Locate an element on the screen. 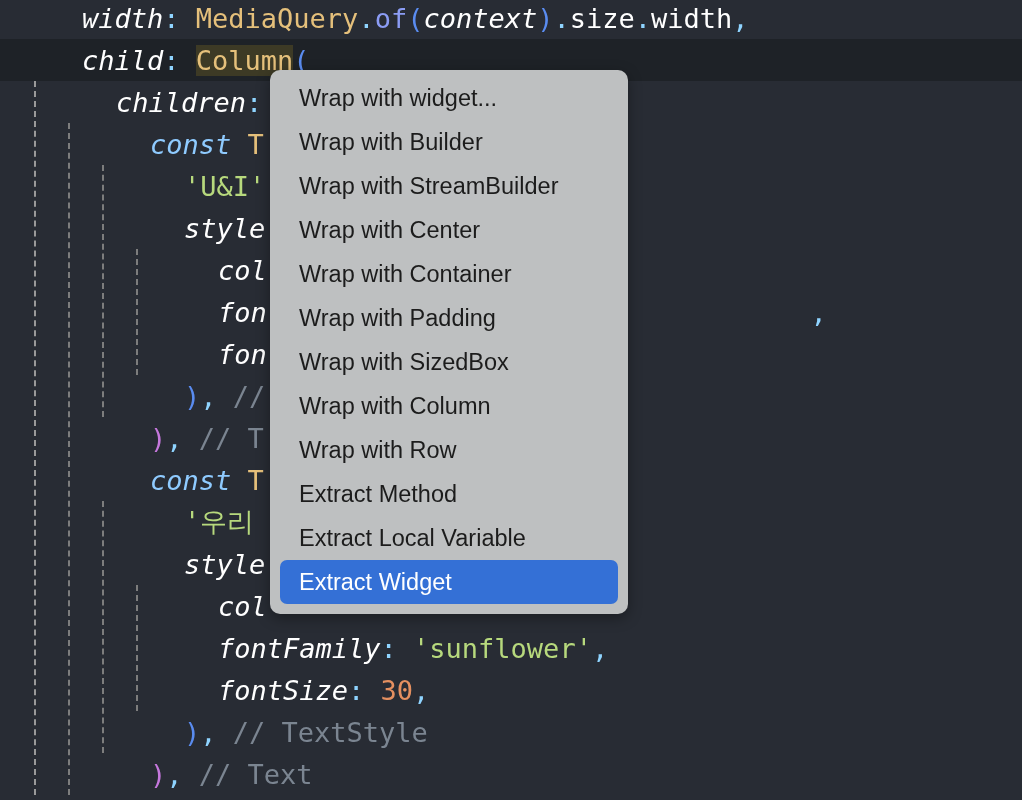 This screenshot has width=1022, height=800. highlighted-code-token: Column is located at coordinates (244, 60).